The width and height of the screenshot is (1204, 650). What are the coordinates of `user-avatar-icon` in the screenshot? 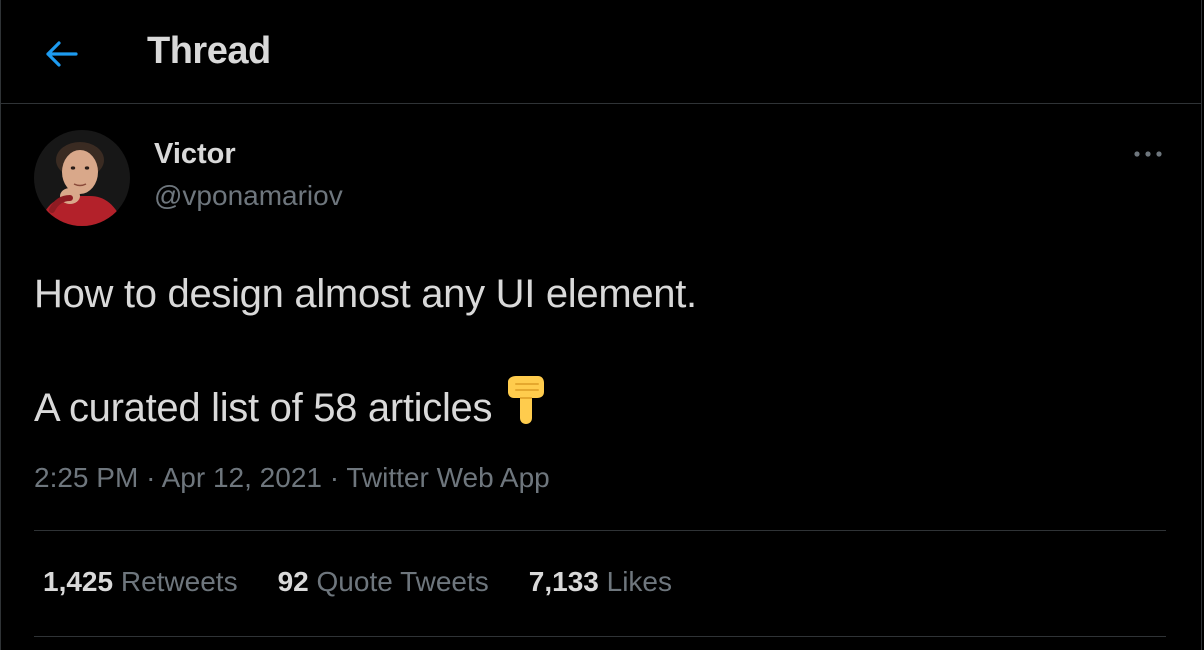 It's located at (82, 178).